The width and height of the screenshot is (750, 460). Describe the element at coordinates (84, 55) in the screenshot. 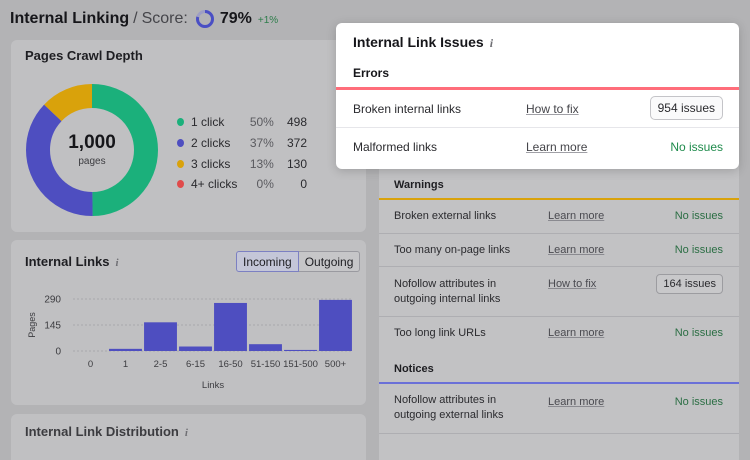

I see `crawl-depth-title: Pages Crawl Depth` at that location.